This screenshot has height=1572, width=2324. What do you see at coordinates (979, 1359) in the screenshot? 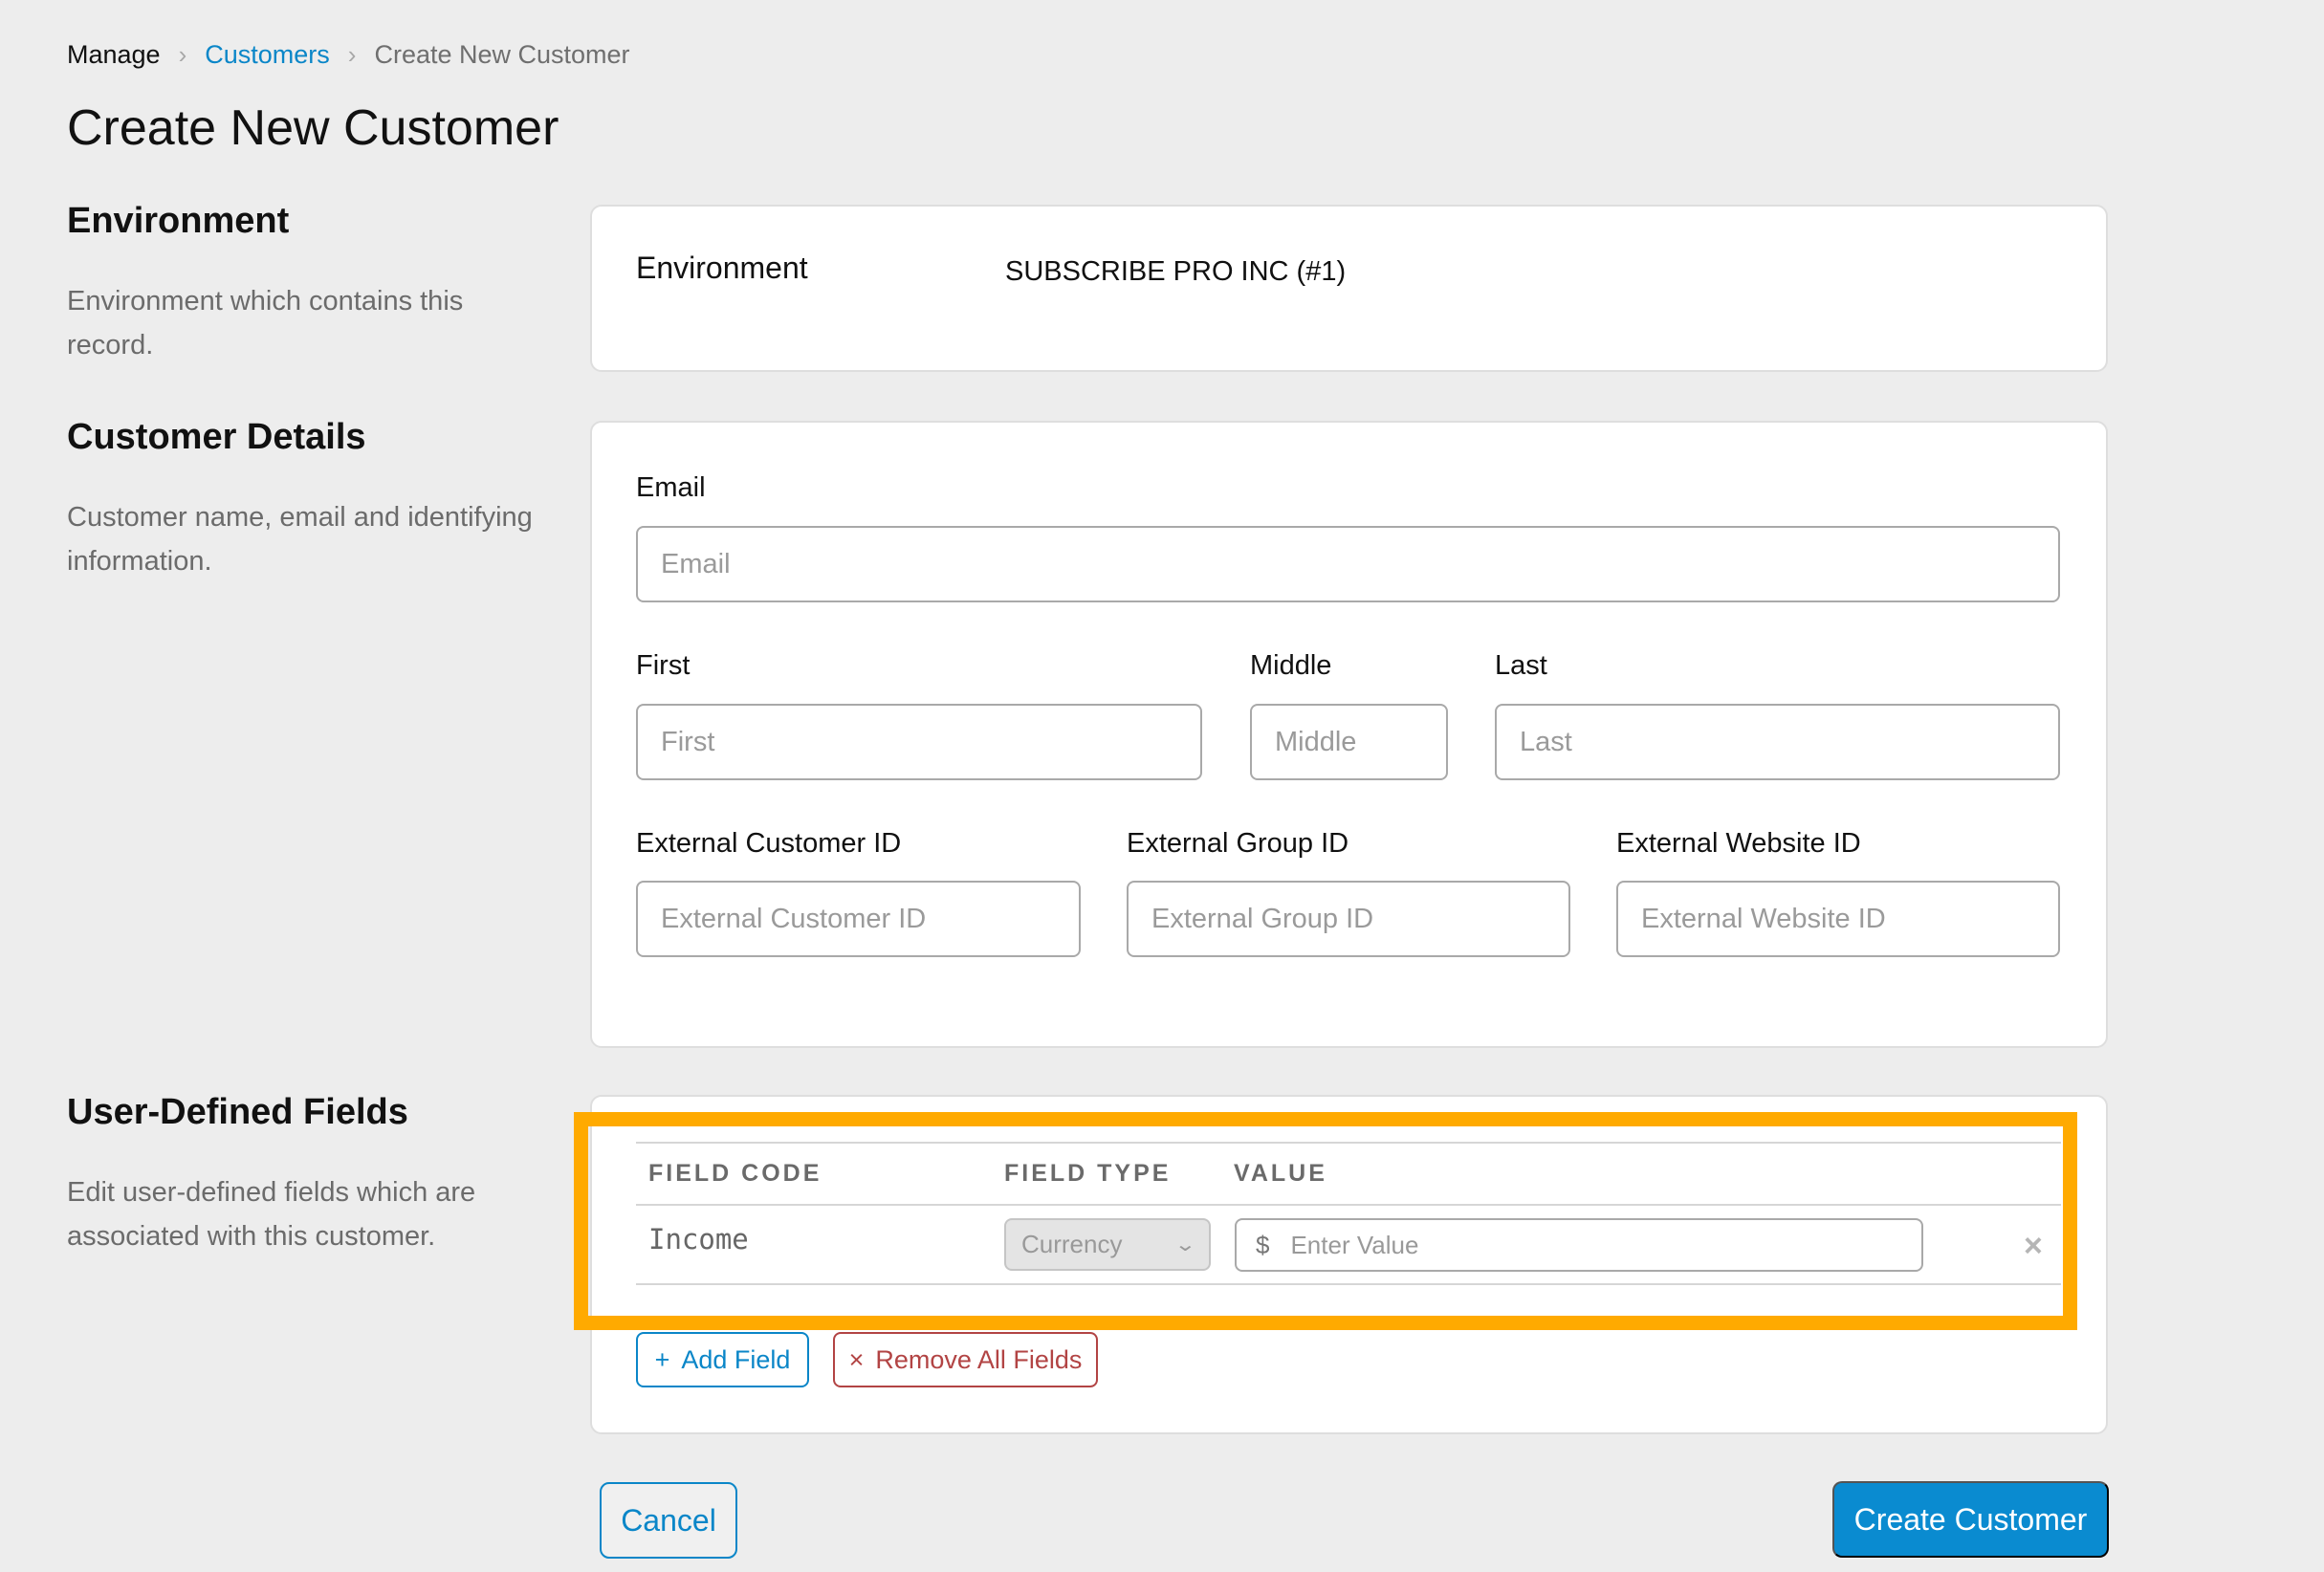
I see `remove-all-fields-label: Remove All Fields` at bounding box center [979, 1359].